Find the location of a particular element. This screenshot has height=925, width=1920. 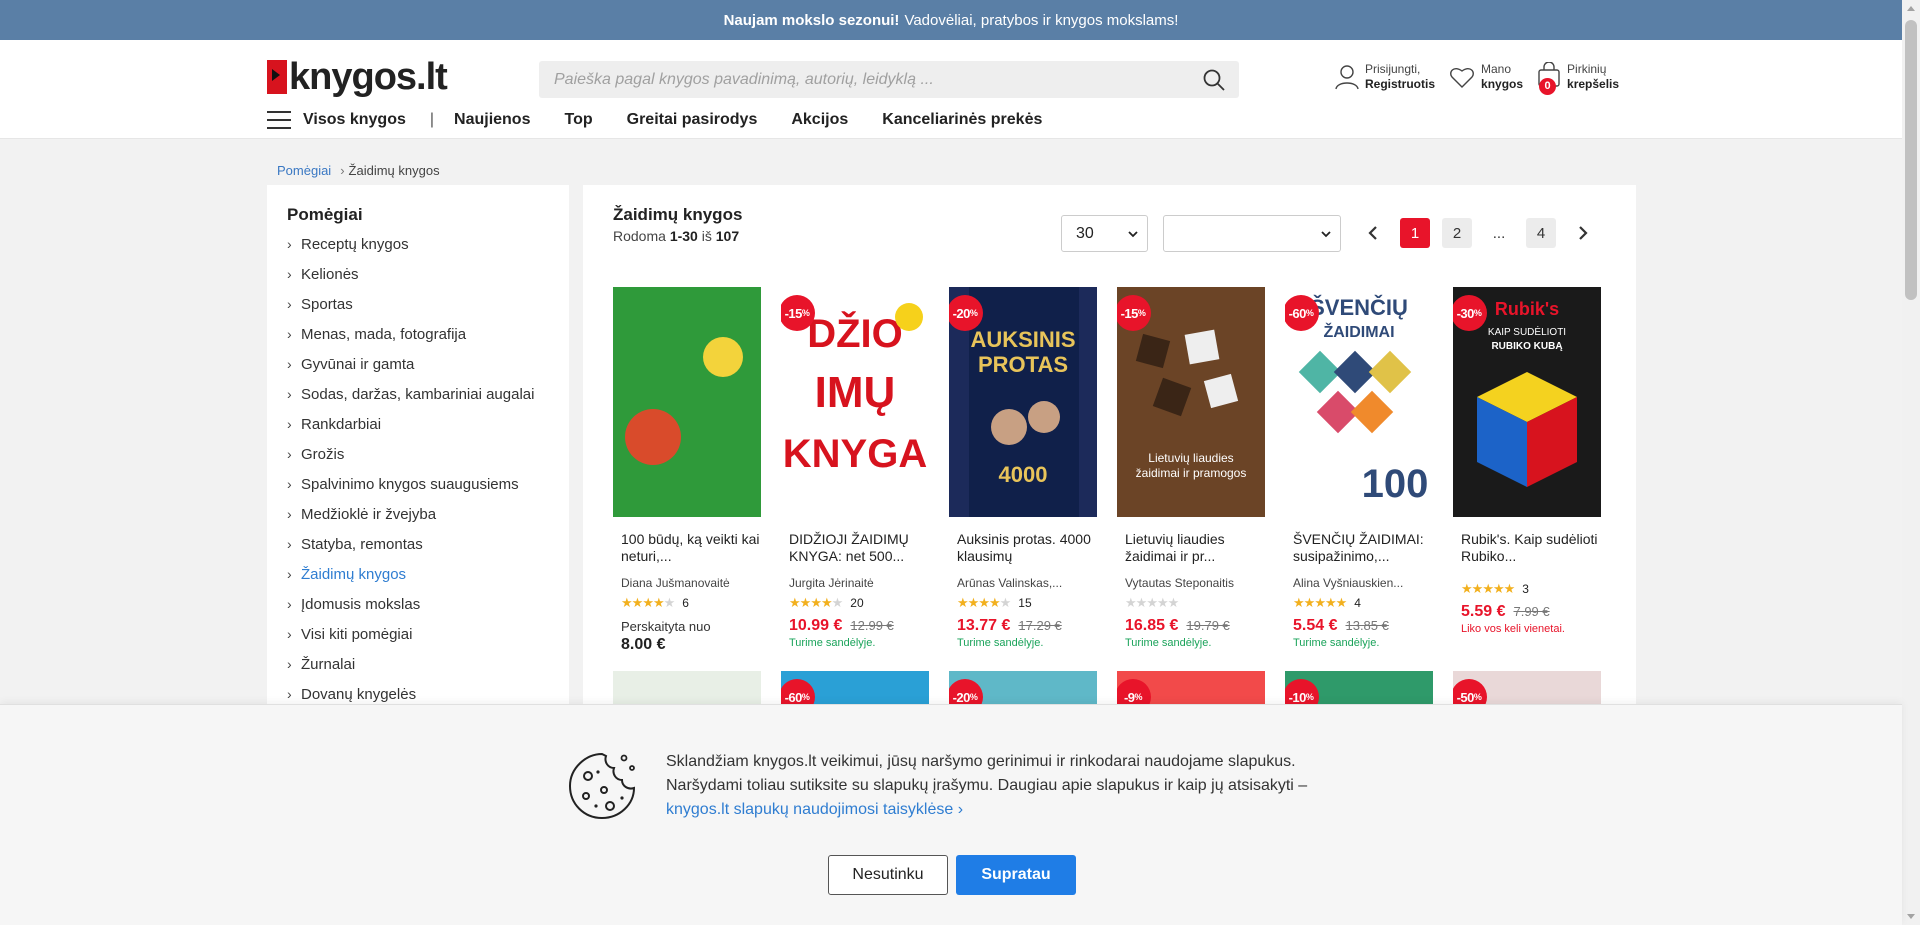

book-cover: DŽIO IMŲ KNYGA -15% is located at coordinates (855, 402).